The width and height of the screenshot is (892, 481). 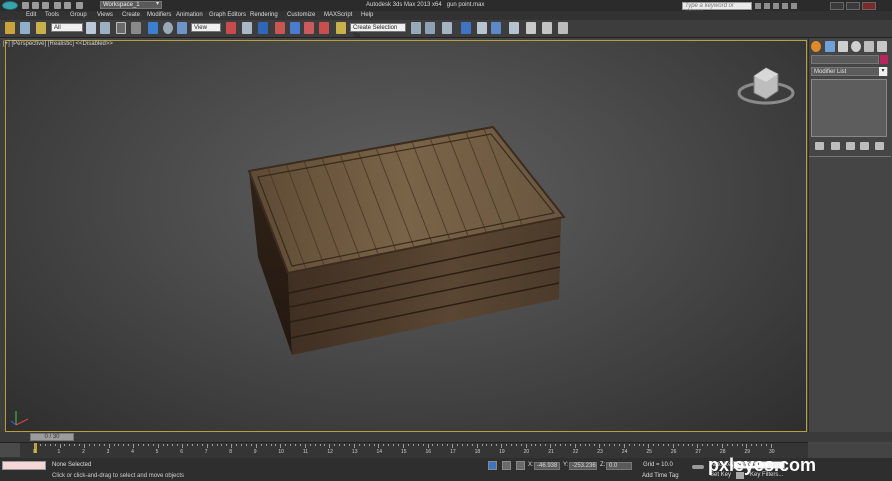 I want to click on show-end-result-icon, so click(x=835, y=146).